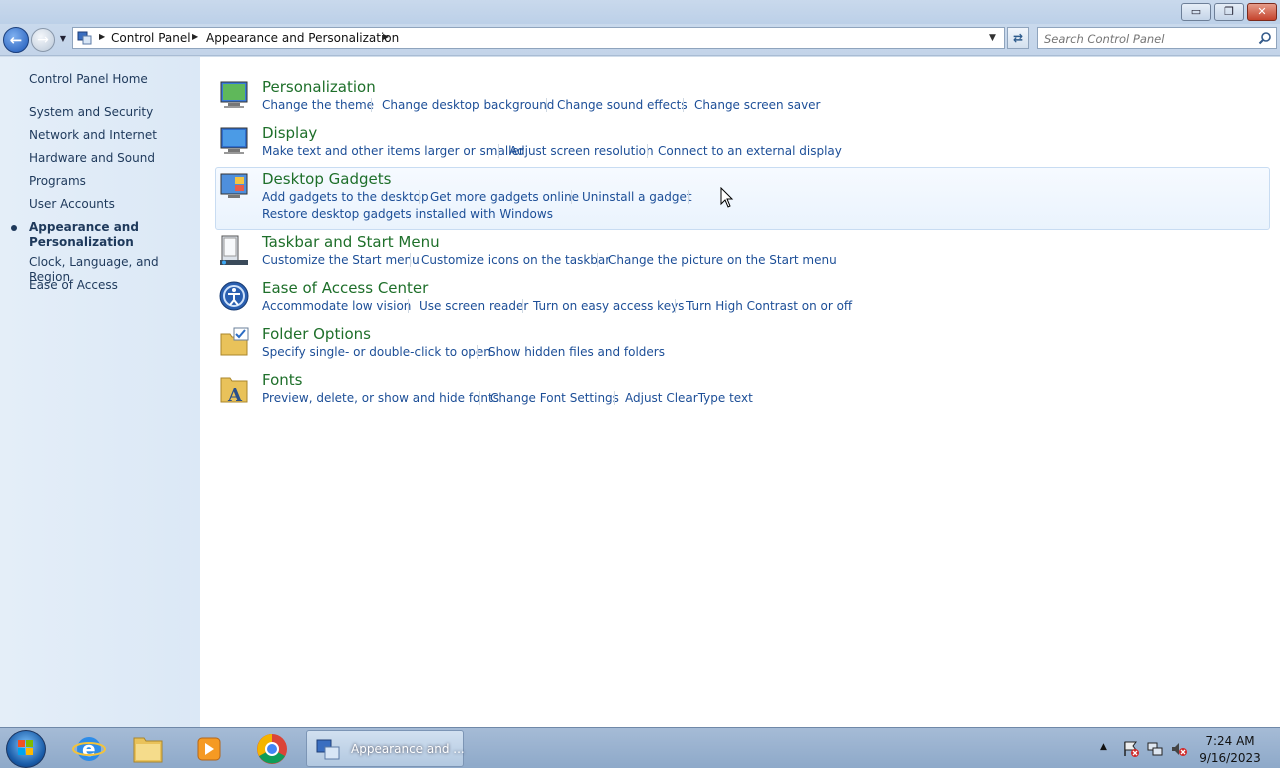 Image resolution: width=1280 pixels, height=768 pixels. I want to click on taskbar-media-player, so click(208, 749).